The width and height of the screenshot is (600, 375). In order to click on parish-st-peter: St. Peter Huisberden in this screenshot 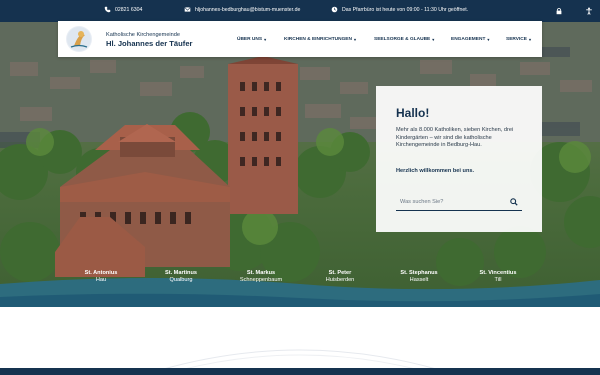, I will do `click(340, 277)`.